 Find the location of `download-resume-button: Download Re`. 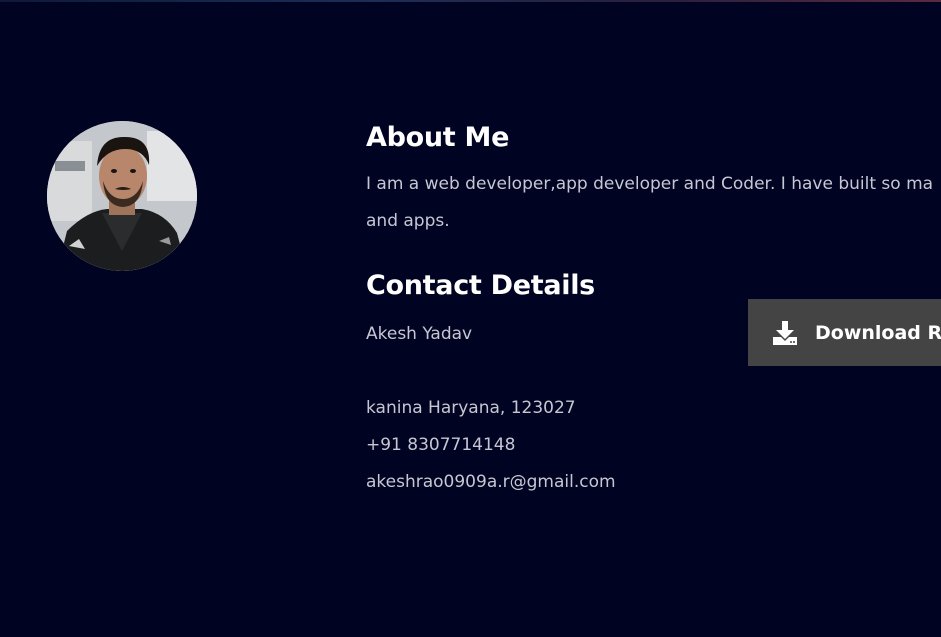

download-resume-button: Download Re is located at coordinates (844, 332).